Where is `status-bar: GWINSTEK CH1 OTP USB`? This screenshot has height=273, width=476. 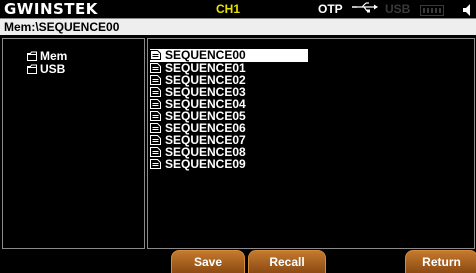
status-bar: GWINSTEK CH1 OTP USB is located at coordinates (238, 9).